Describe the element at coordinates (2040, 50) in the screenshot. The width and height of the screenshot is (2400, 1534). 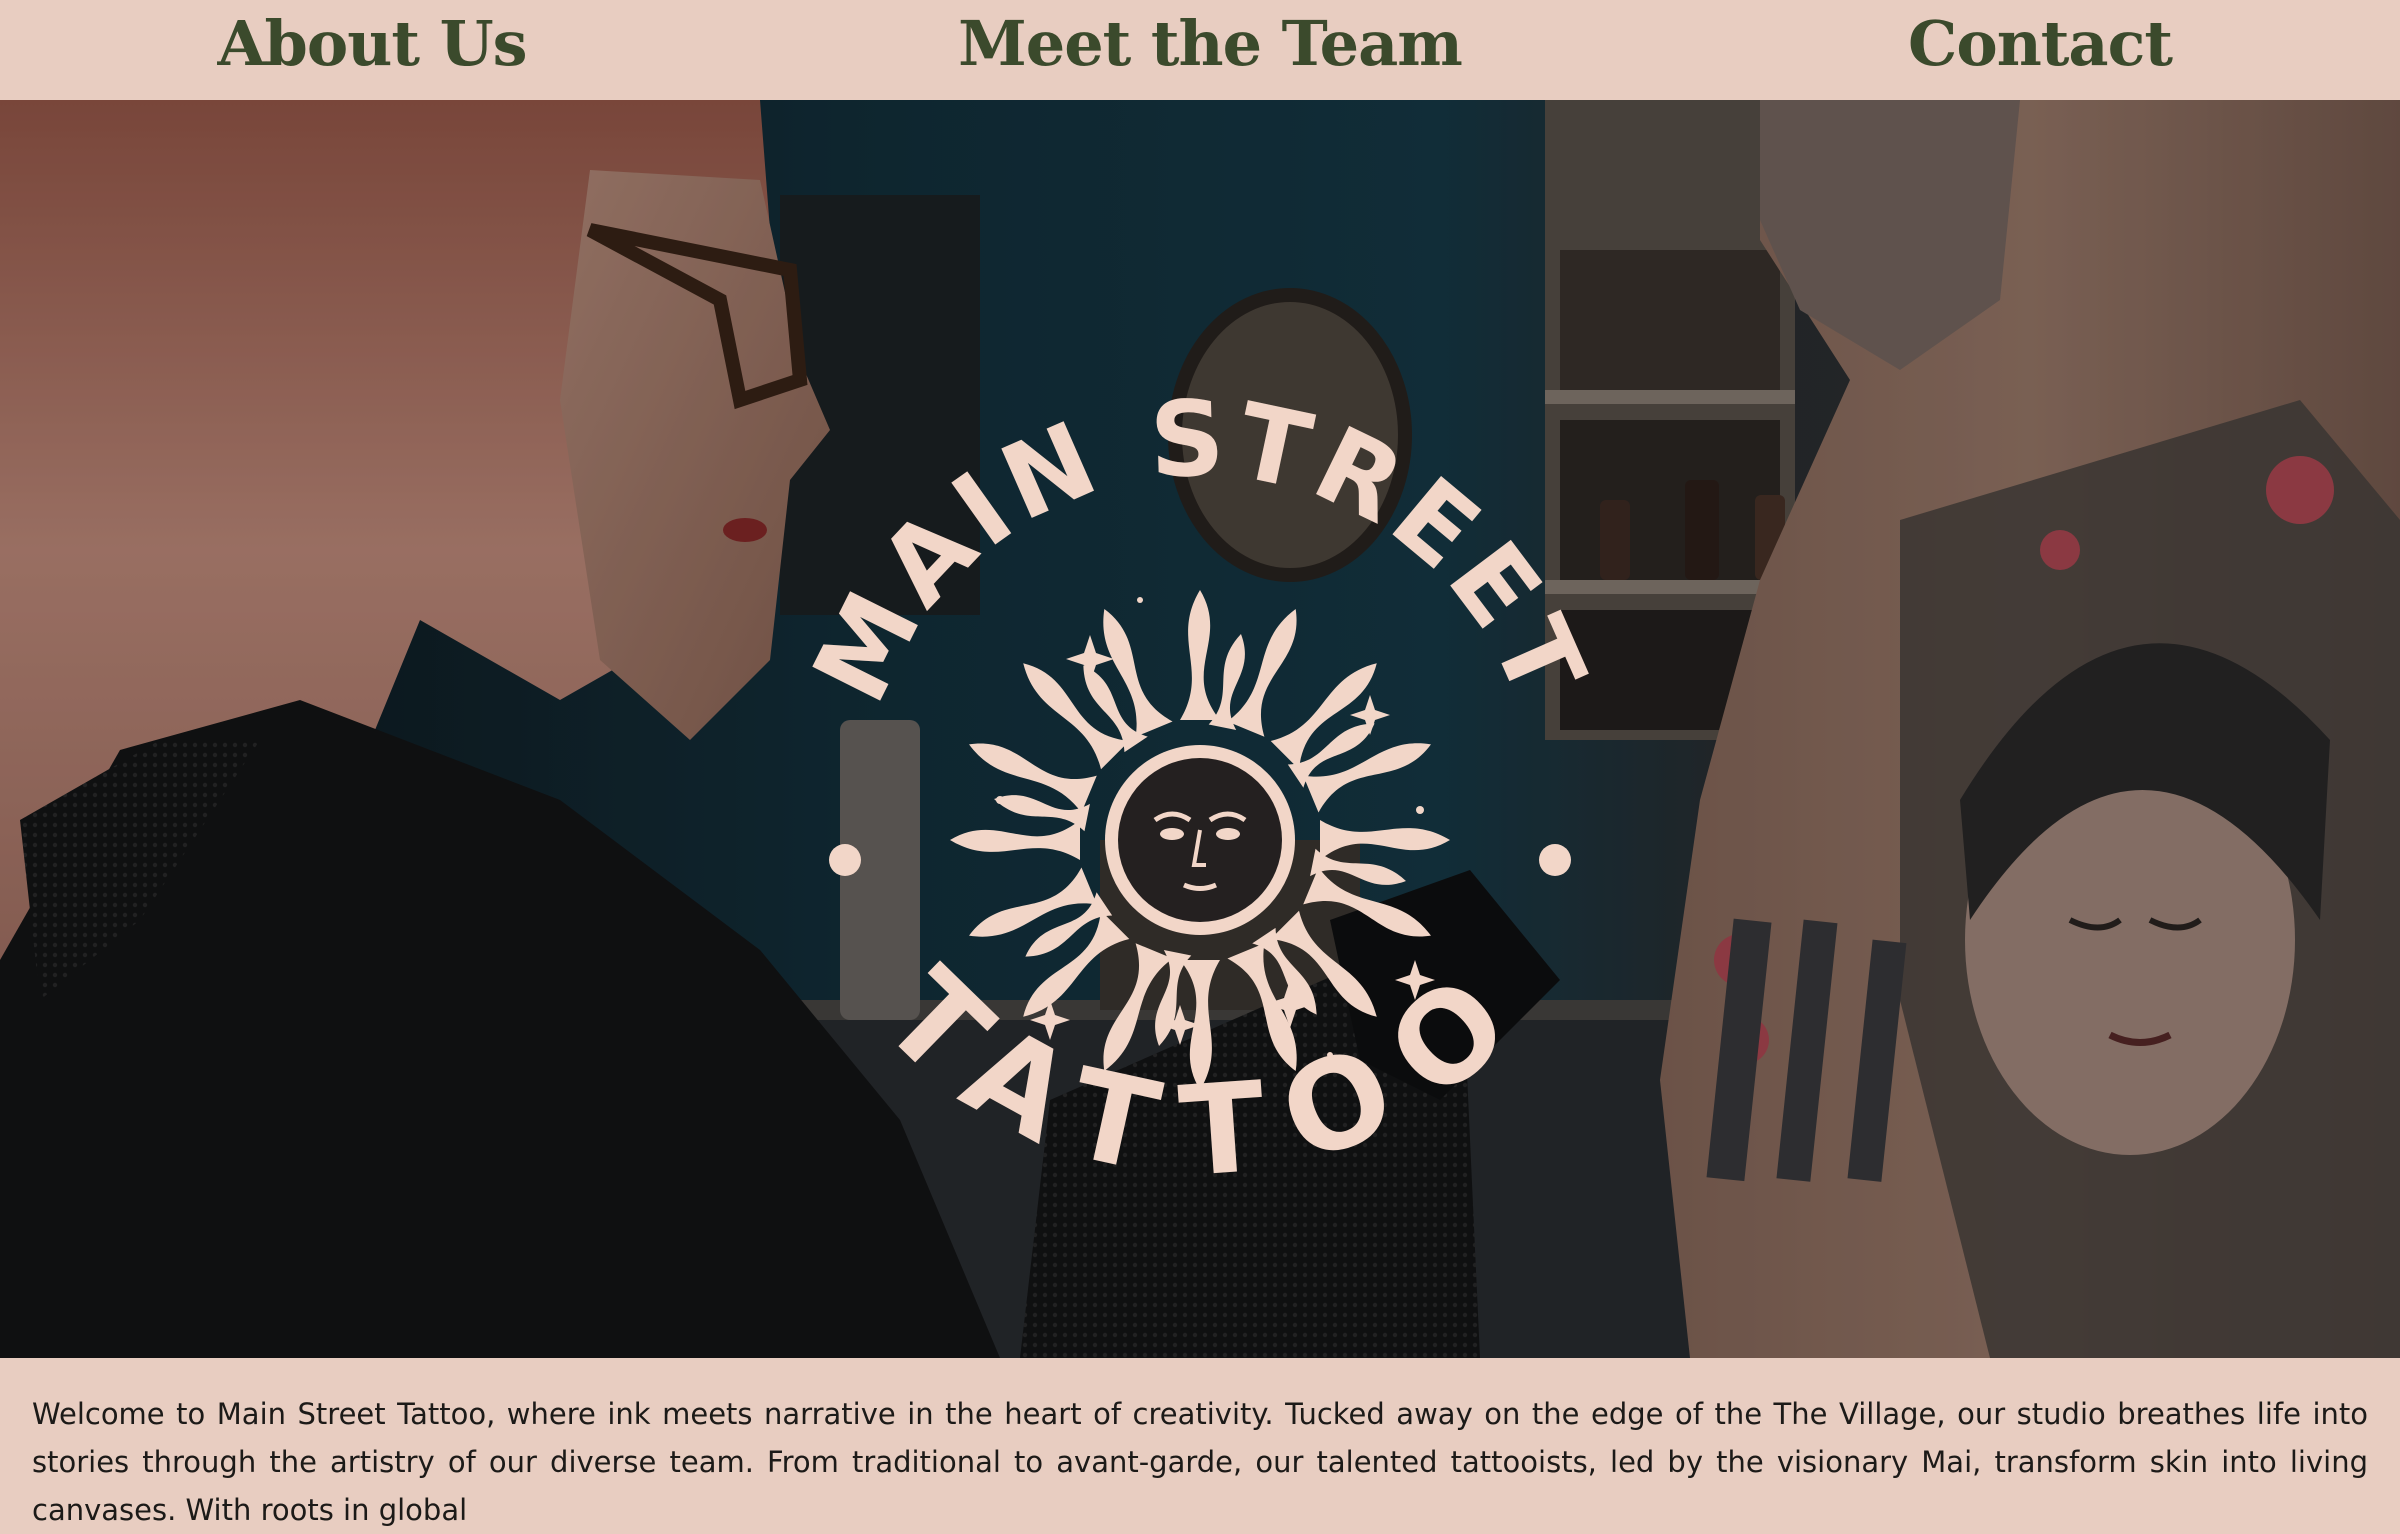
I see `nav-contact-link: Contact` at that location.